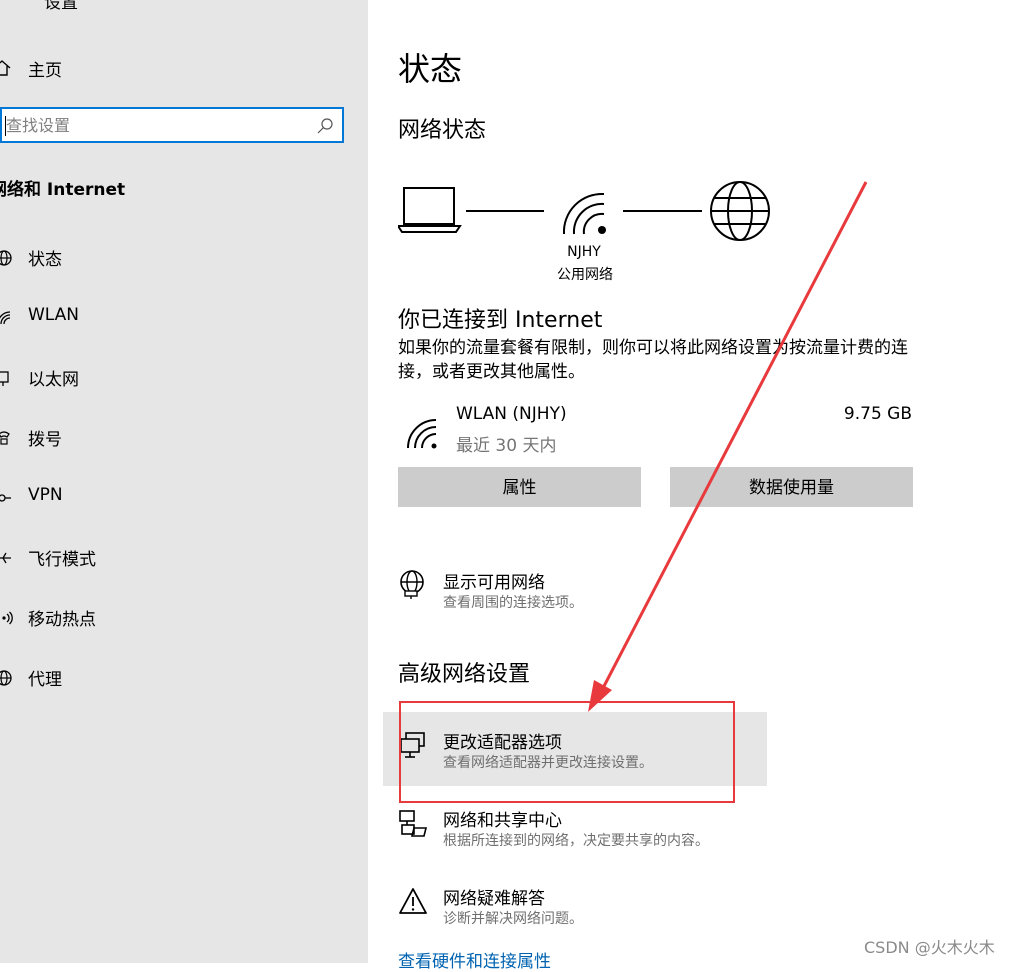 Image resolution: width=1016 pixels, height=972 pixels. Describe the element at coordinates (45, 495) in the screenshot. I see `sidebar-item-label: VPN` at that location.